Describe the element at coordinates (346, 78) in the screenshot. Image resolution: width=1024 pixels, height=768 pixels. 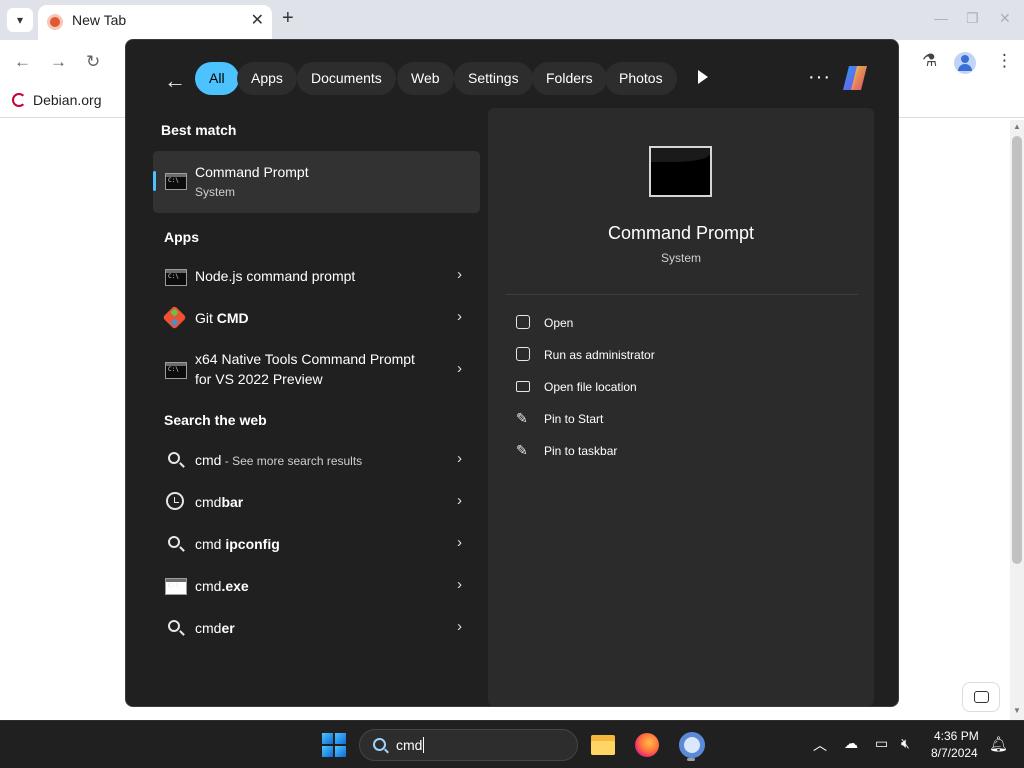
I see `filter-documents: Documents` at that location.